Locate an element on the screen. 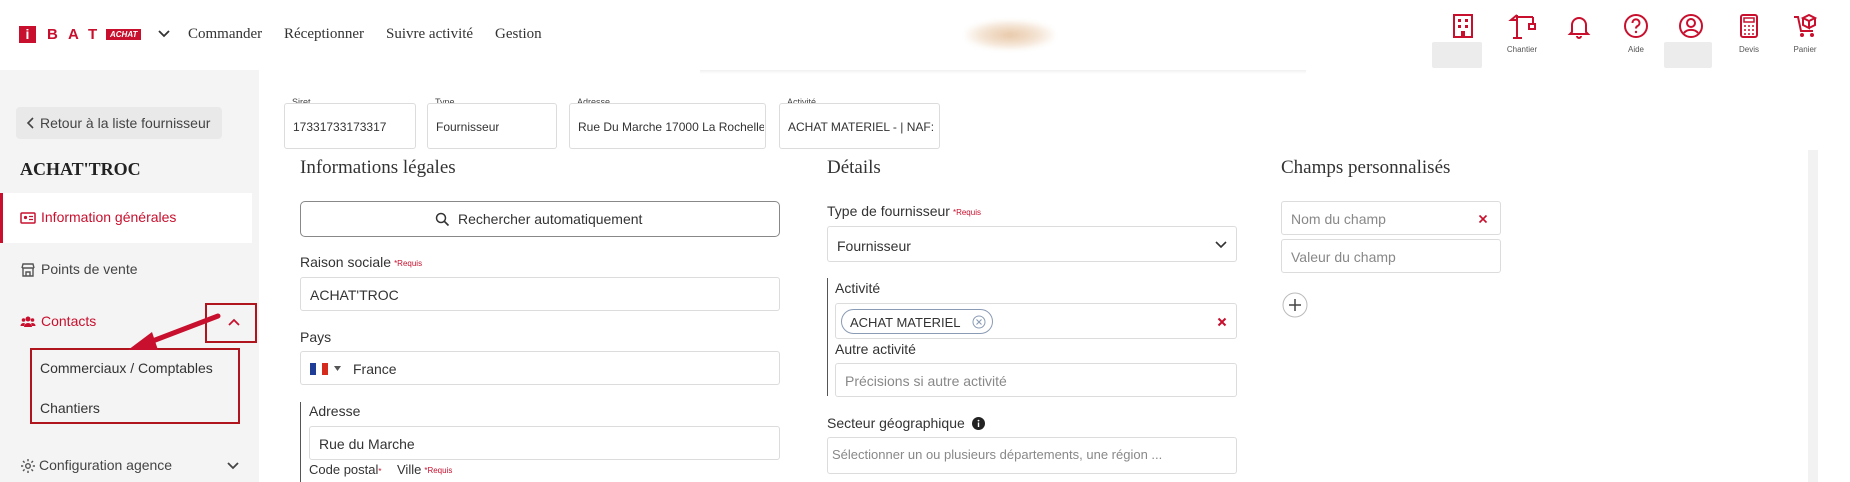  custom-section-title: Champs personnalisés is located at coordinates (1366, 167).